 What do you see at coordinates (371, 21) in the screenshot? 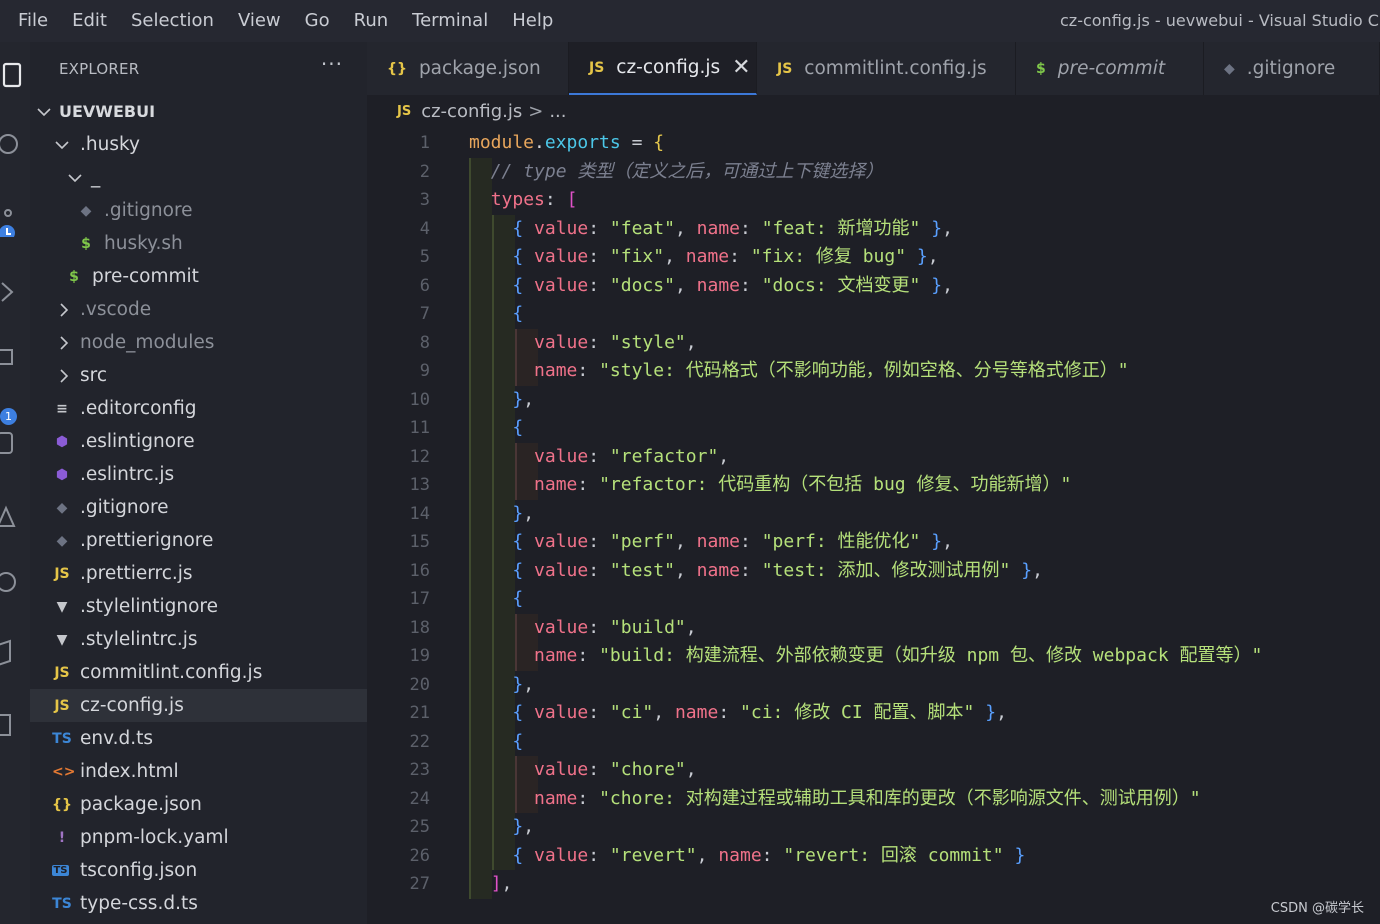
I see `menu-run: Run` at bounding box center [371, 21].